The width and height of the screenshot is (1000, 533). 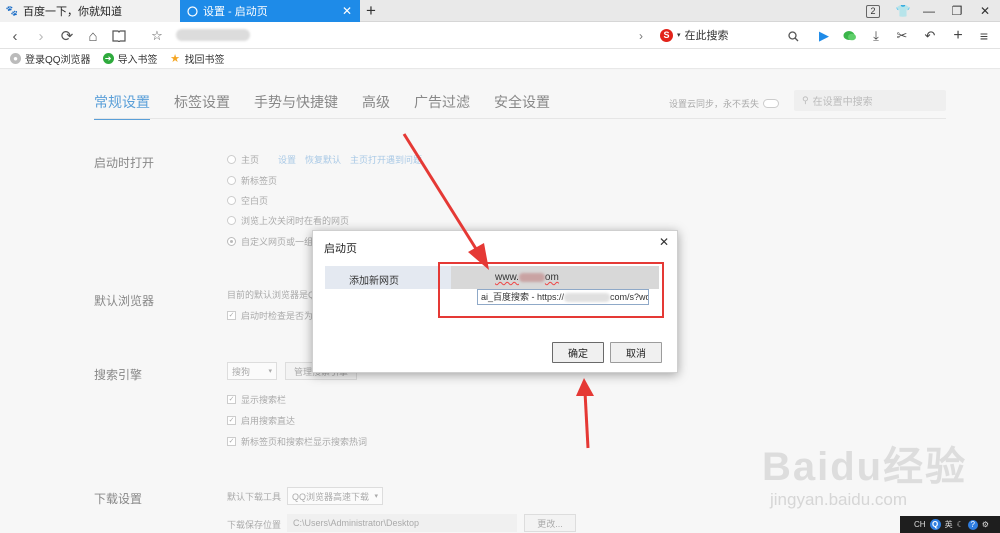 I want to click on arrow-up-icon, so click(x=585, y=413).